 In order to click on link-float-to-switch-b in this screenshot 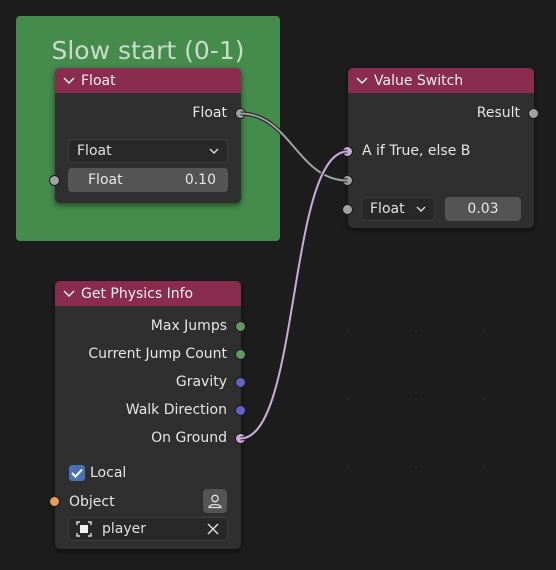, I will do `click(294, 147)`.